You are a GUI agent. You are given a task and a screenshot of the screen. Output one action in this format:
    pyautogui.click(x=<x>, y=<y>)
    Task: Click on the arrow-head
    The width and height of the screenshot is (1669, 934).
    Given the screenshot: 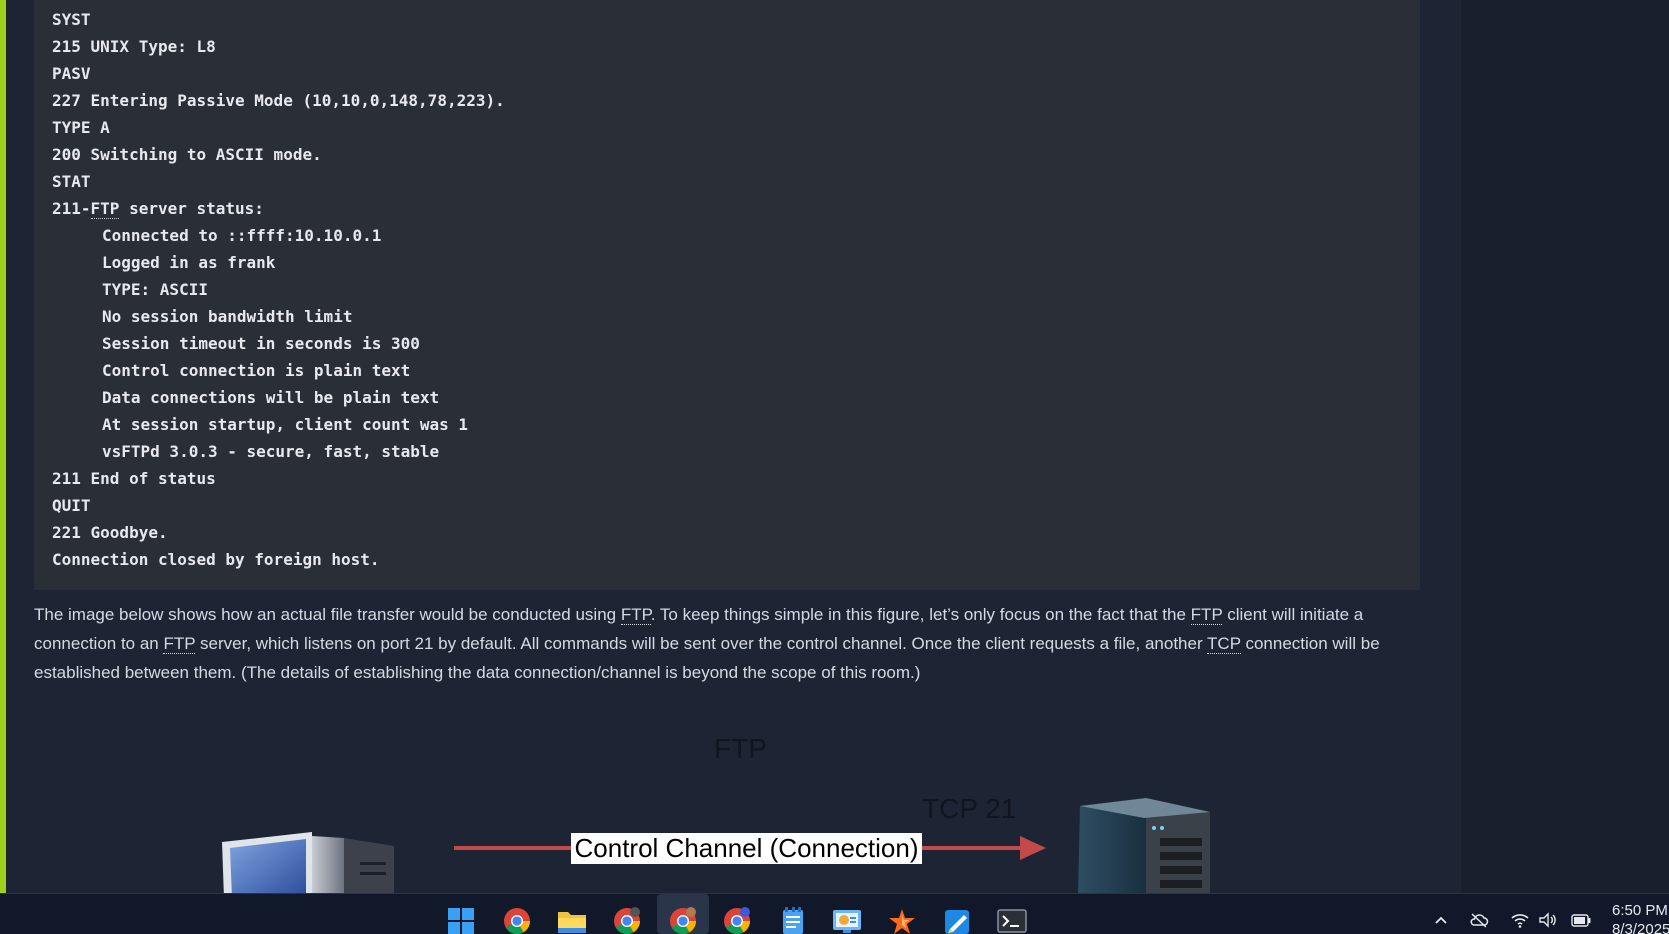 What is the action you would take?
    pyautogui.click(x=1033, y=848)
    